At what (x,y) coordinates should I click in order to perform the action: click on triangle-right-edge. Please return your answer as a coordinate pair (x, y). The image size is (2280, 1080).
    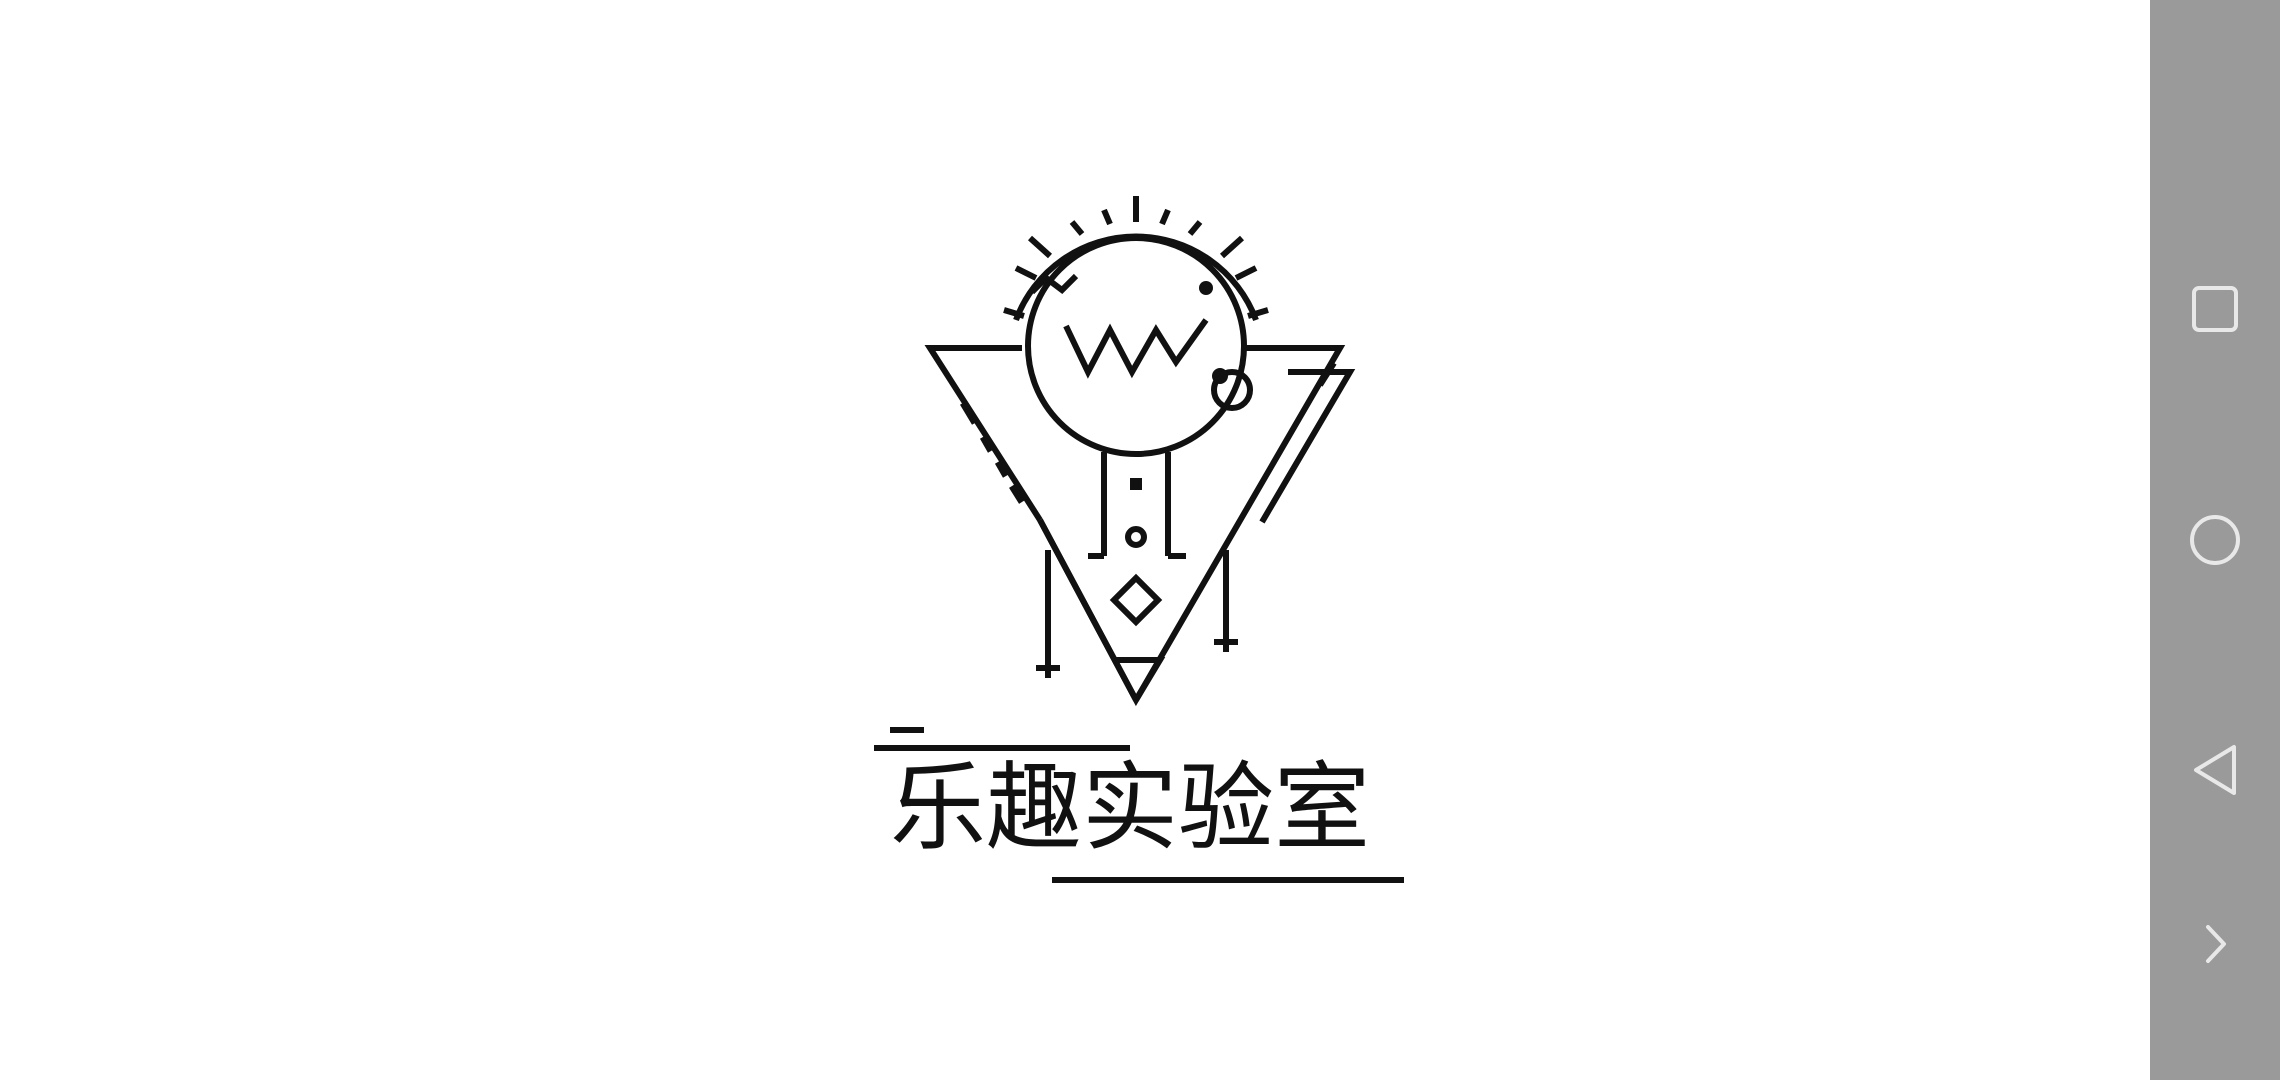
    Looking at the image, I should click on (1191, 526).